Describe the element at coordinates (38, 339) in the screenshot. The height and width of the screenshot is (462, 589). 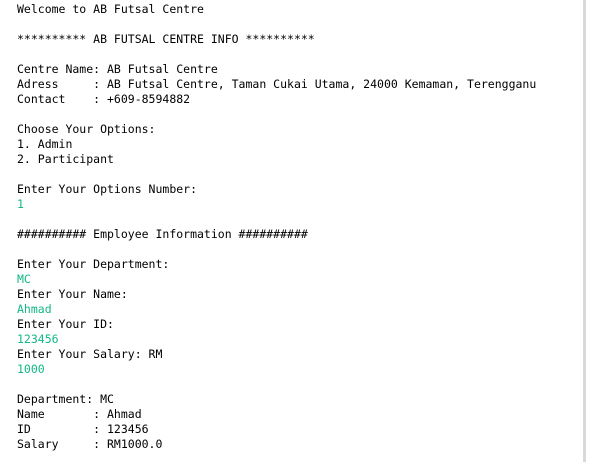
I see `console-input-line: 123456` at that location.